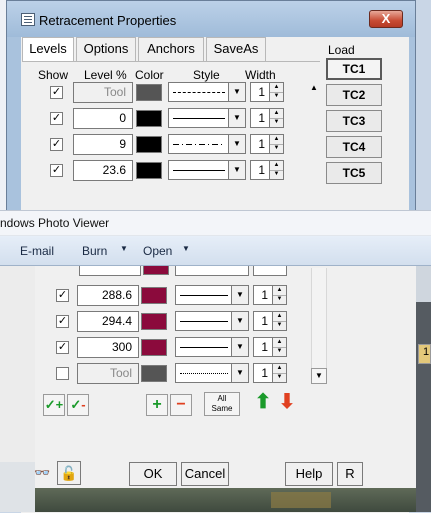  What do you see at coordinates (54, 405) in the screenshot?
I see `check-all-icon: ✓+` at bounding box center [54, 405].